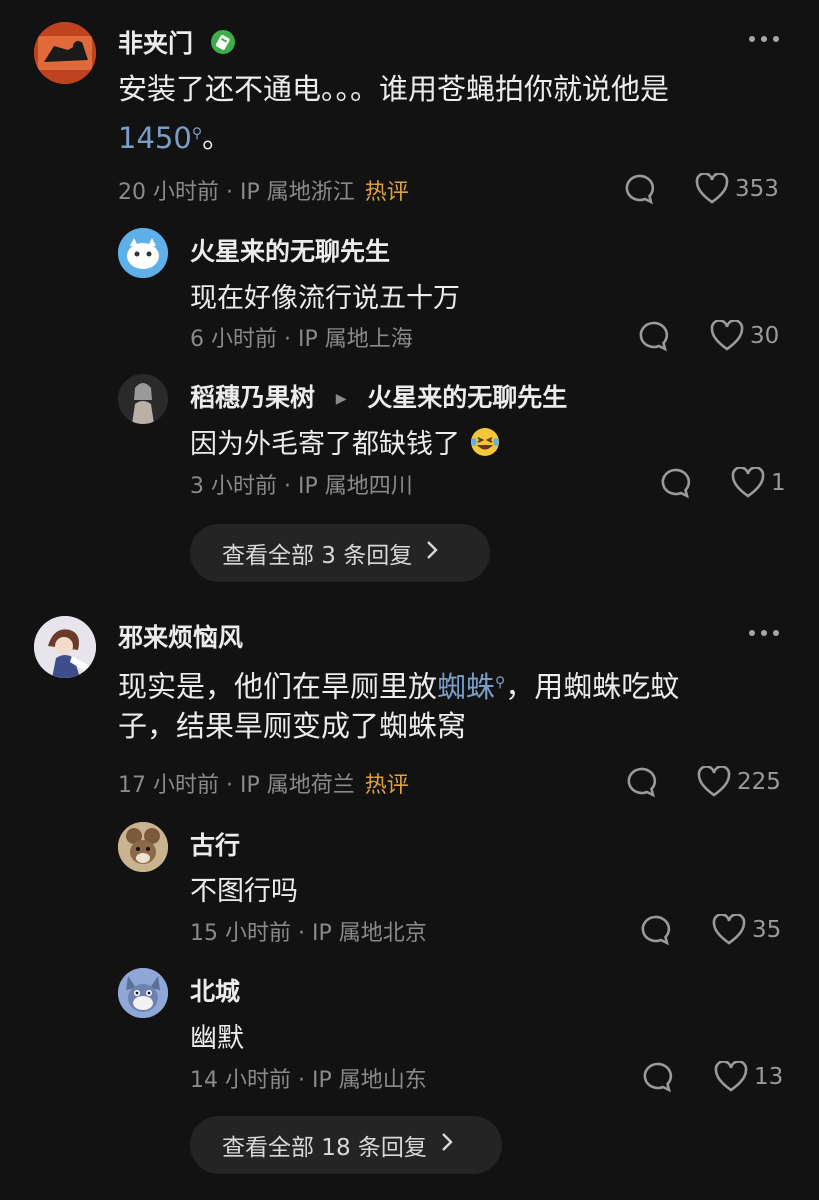 The image size is (819, 1200). Describe the element at coordinates (215, 990) in the screenshot. I see `reply-author: 北城` at that location.